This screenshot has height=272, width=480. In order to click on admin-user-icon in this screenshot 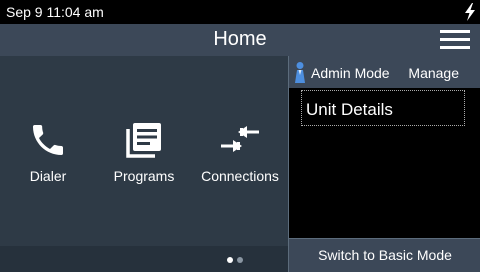, I will do `click(300, 72)`.